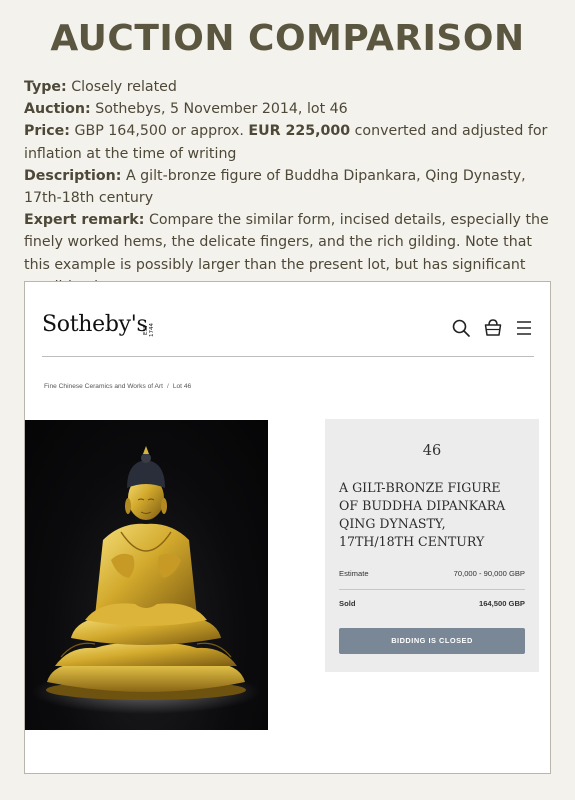 The width and height of the screenshot is (575, 800). I want to click on auction-label: Auction:, so click(57, 109).